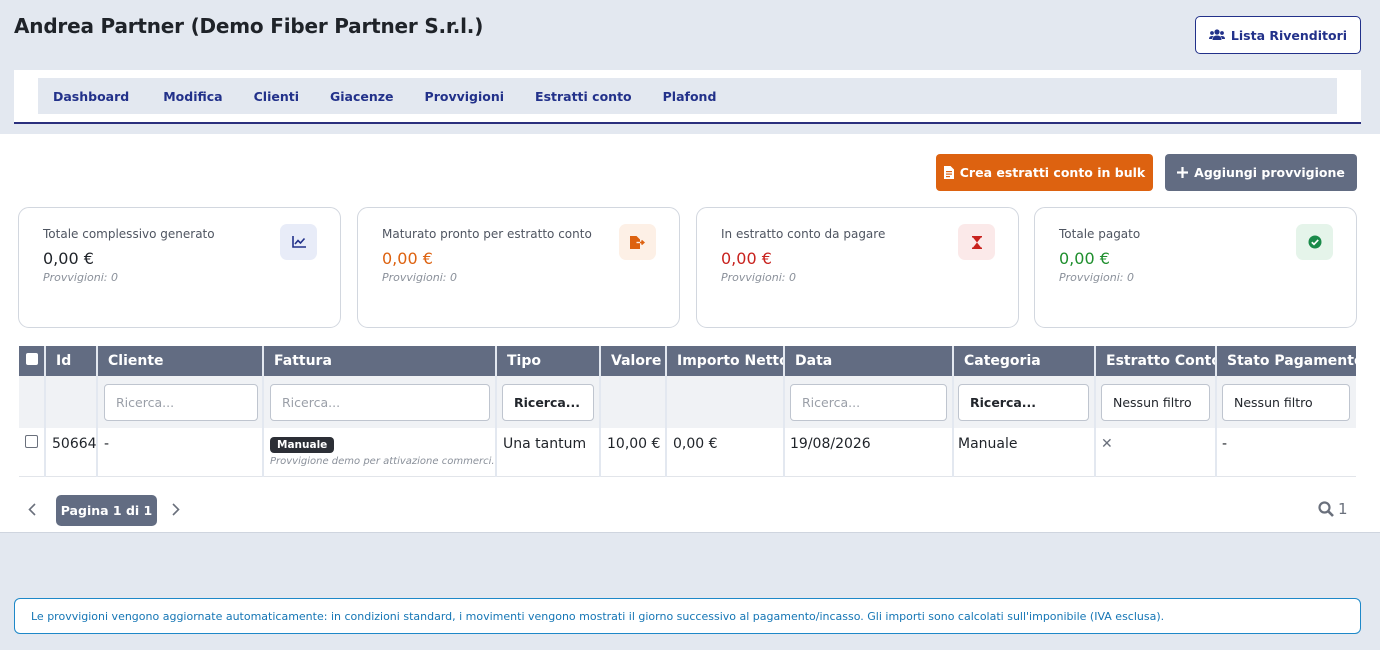 The width and height of the screenshot is (1380, 650). I want to click on crea-estratti-bulk-button: Crea estratti conto in bulk, so click(1044, 172).